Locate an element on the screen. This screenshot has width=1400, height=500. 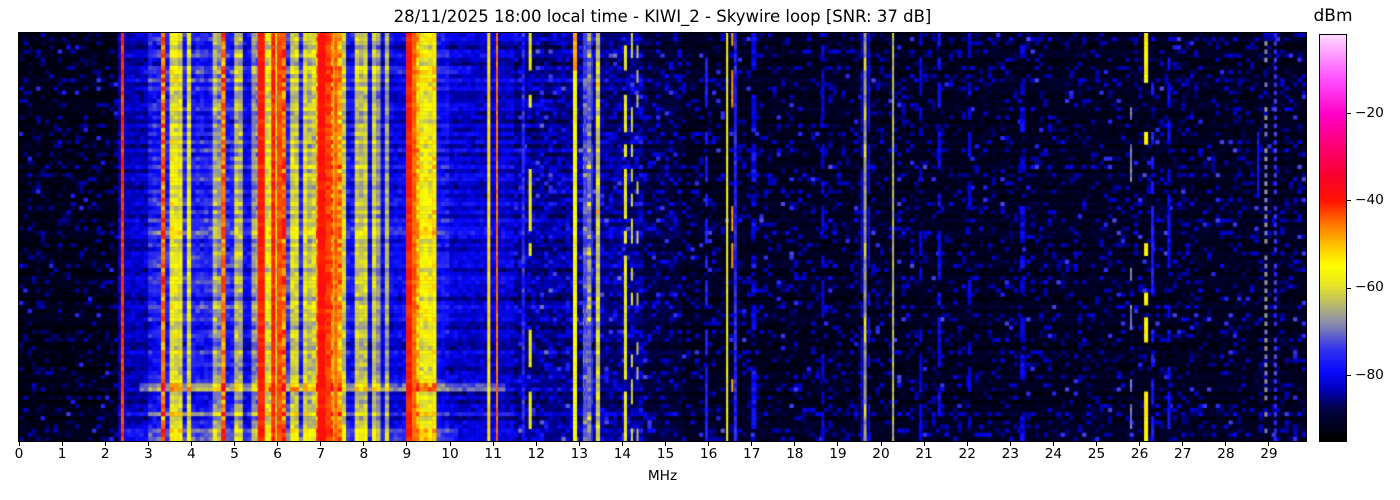
x-tick-label: 4 is located at coordinates (191, 454).